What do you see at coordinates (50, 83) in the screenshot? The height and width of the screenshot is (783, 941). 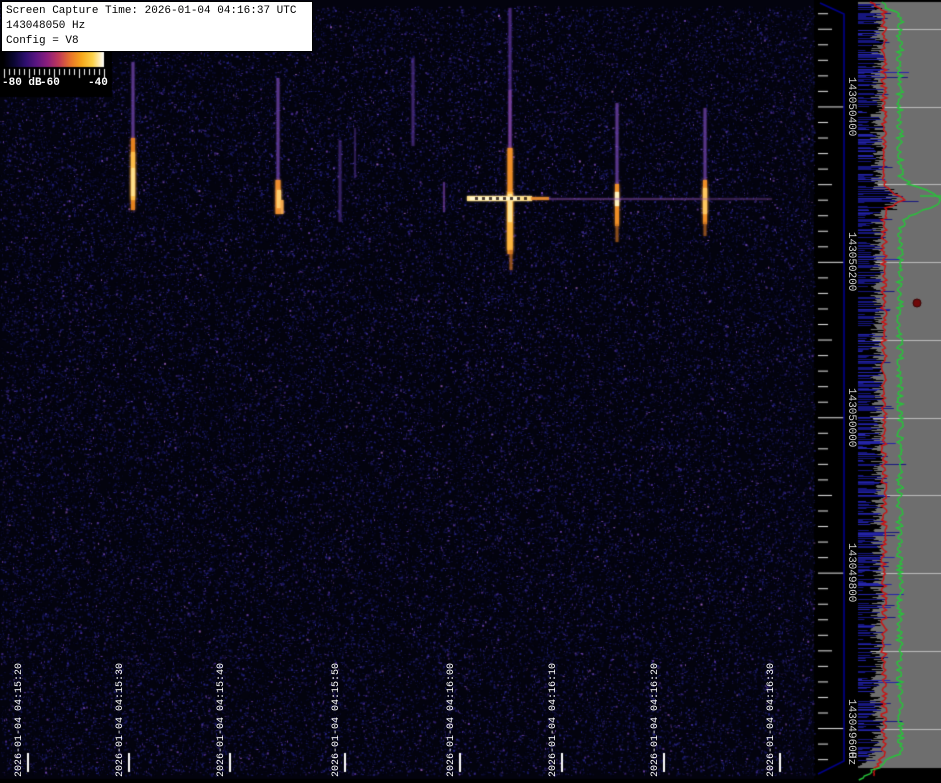 I see `colorbar-label-mid: -60` at bounding box center [50, 83].